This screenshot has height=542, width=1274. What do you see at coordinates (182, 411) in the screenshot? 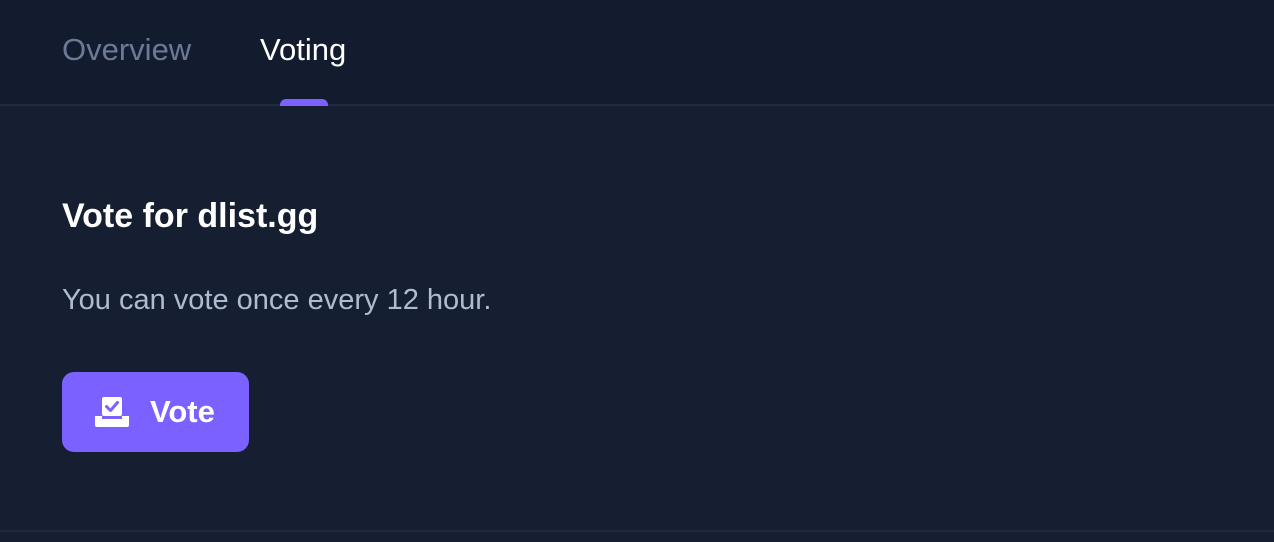
I see `vote-button-label: Vote` at bounding box center [182, 411].